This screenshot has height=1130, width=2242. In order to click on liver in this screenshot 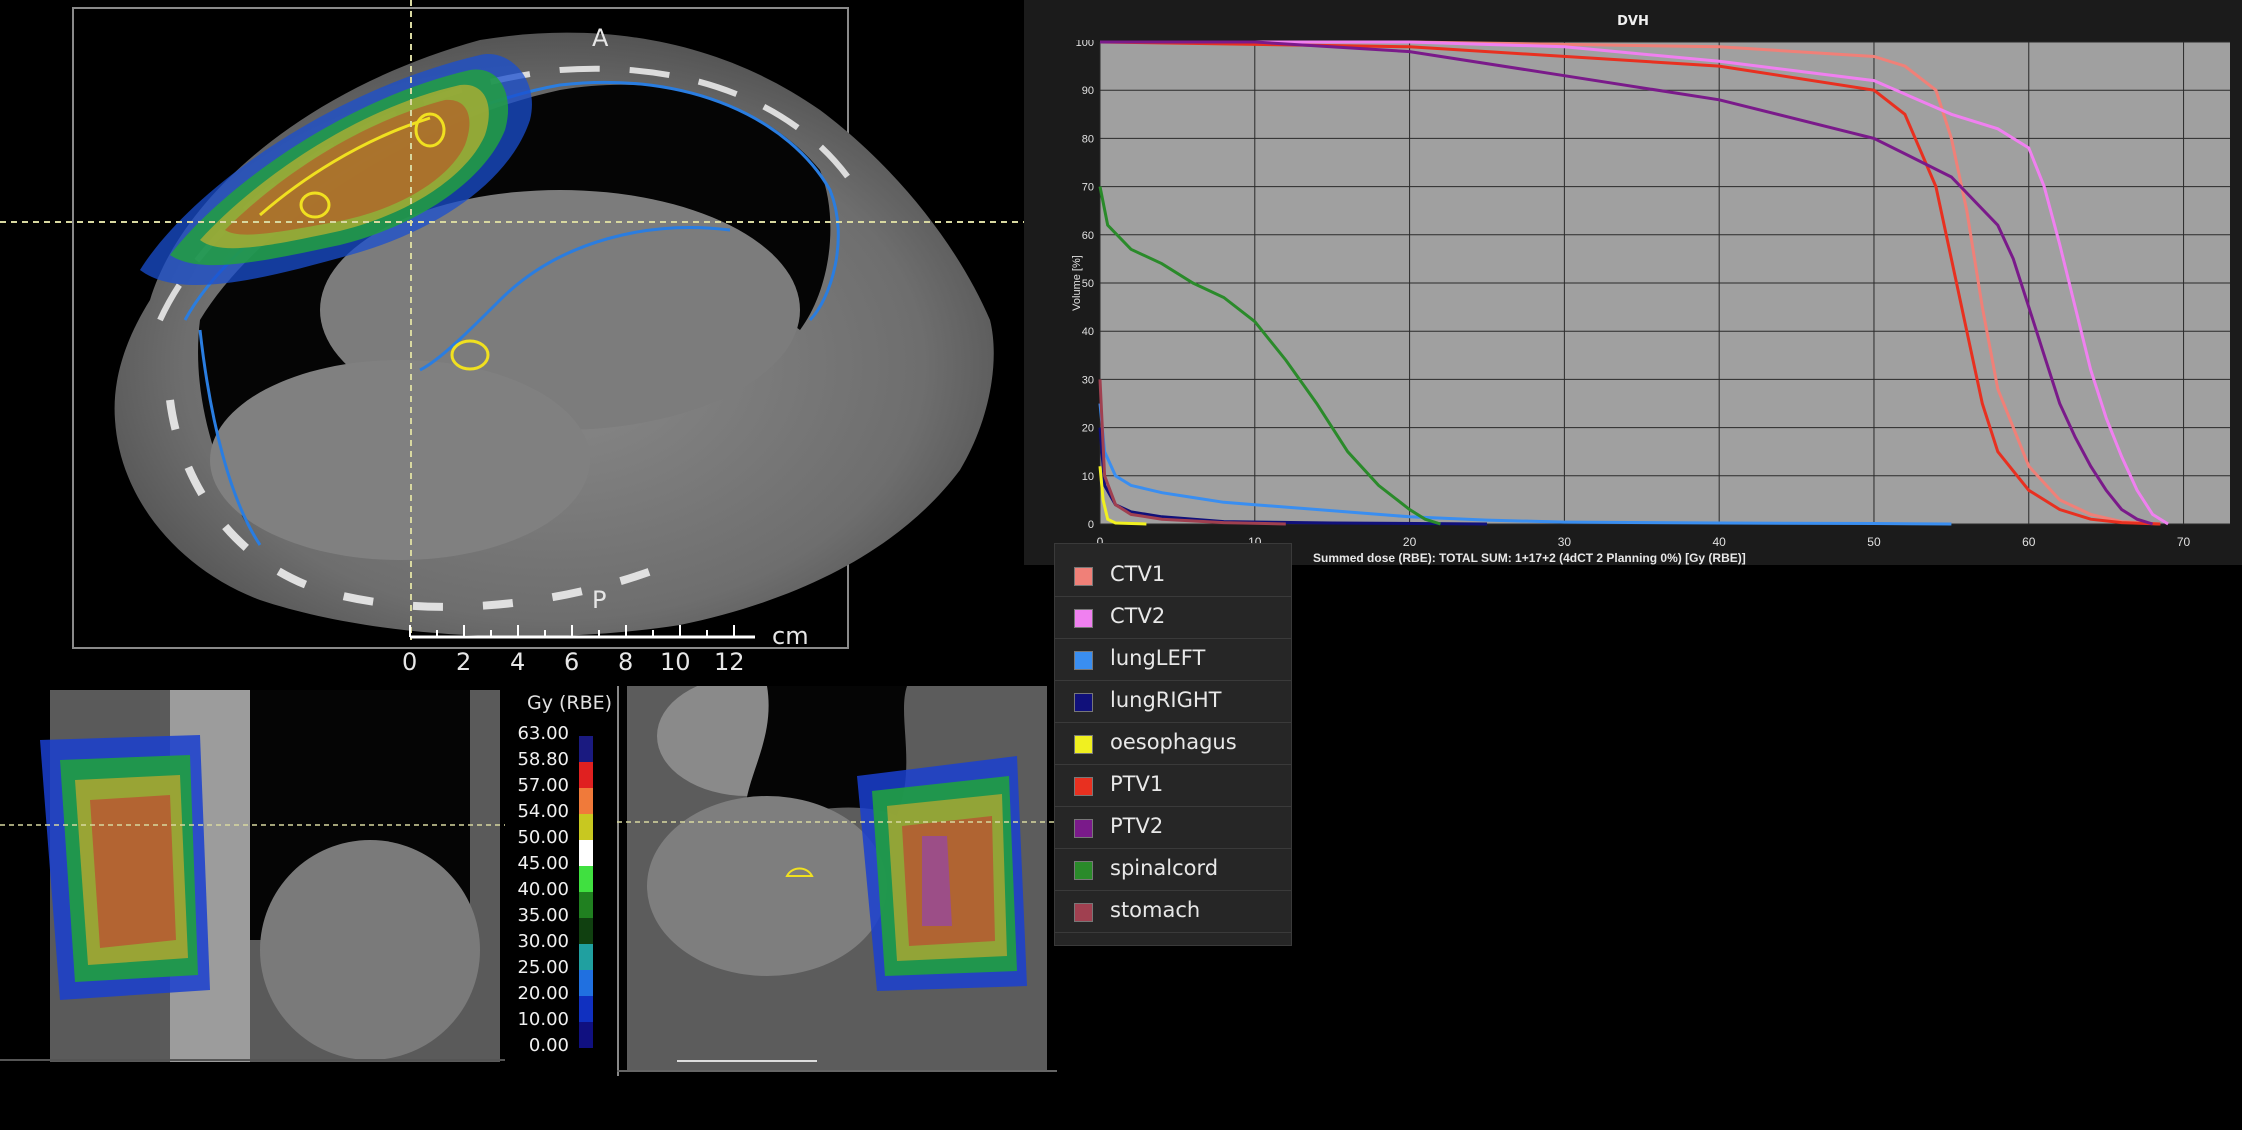, I will do `click(370, 950)`.